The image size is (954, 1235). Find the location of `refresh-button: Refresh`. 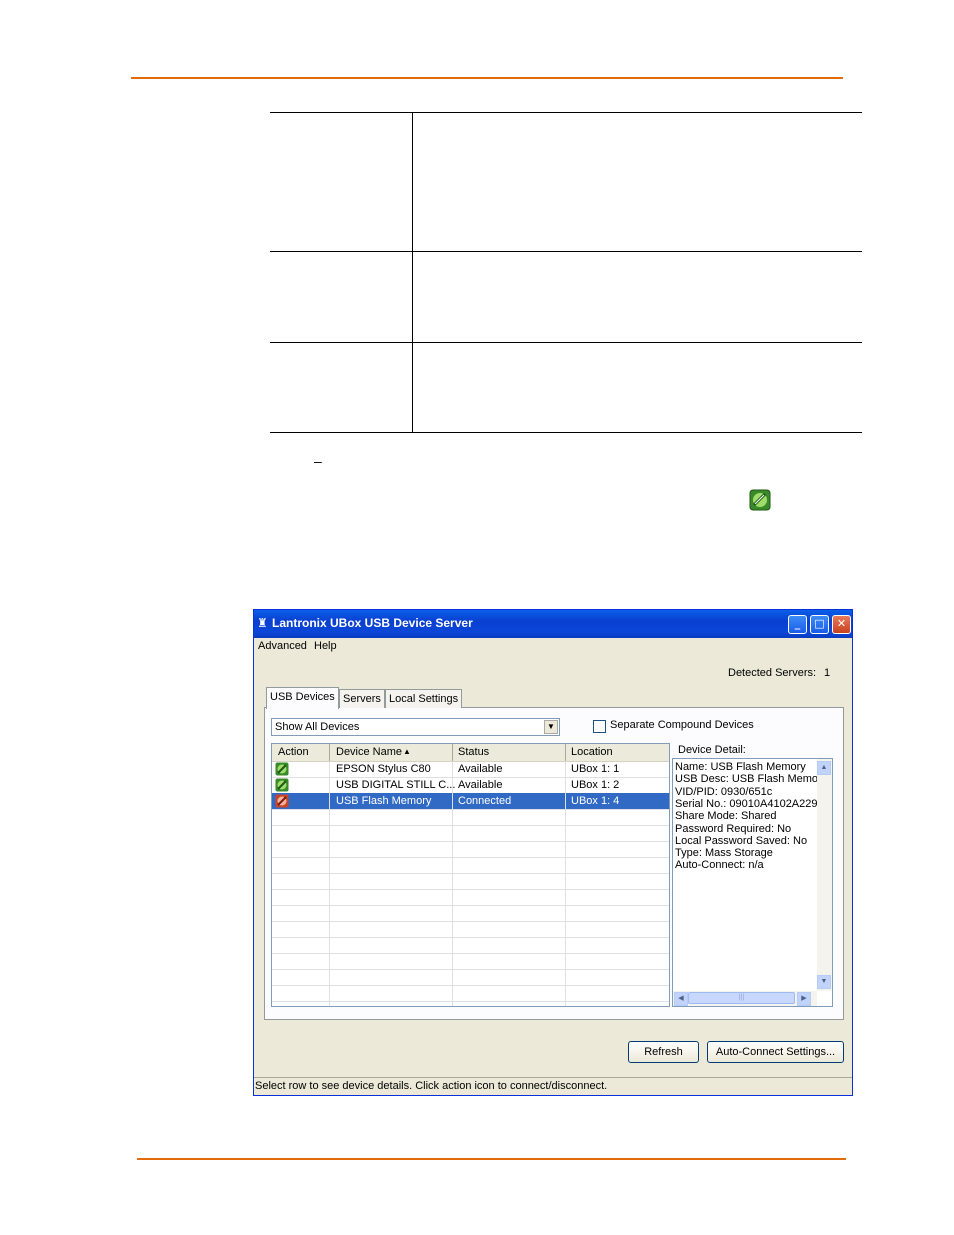

refresh-button: Refresh is located at coordinates (663, 1052).